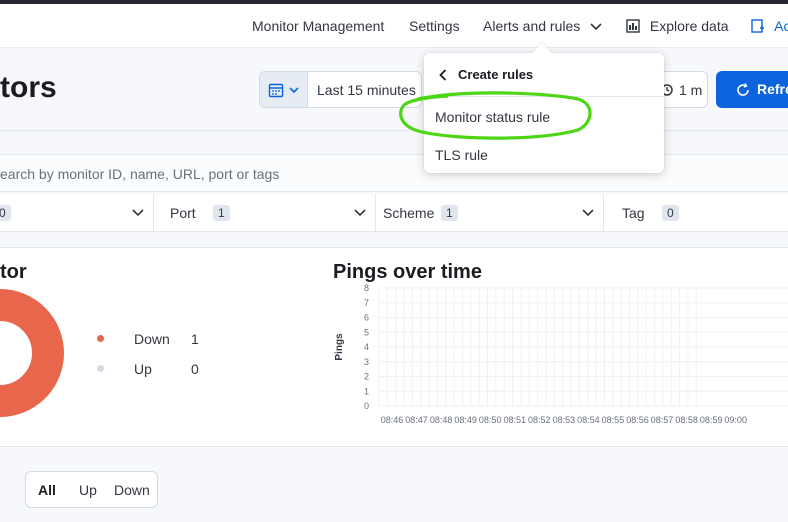 Image resolution: width=788 pixels, height=522 pixels. I want to click on filter-scheme: Scheme 1, so click(490, 213).